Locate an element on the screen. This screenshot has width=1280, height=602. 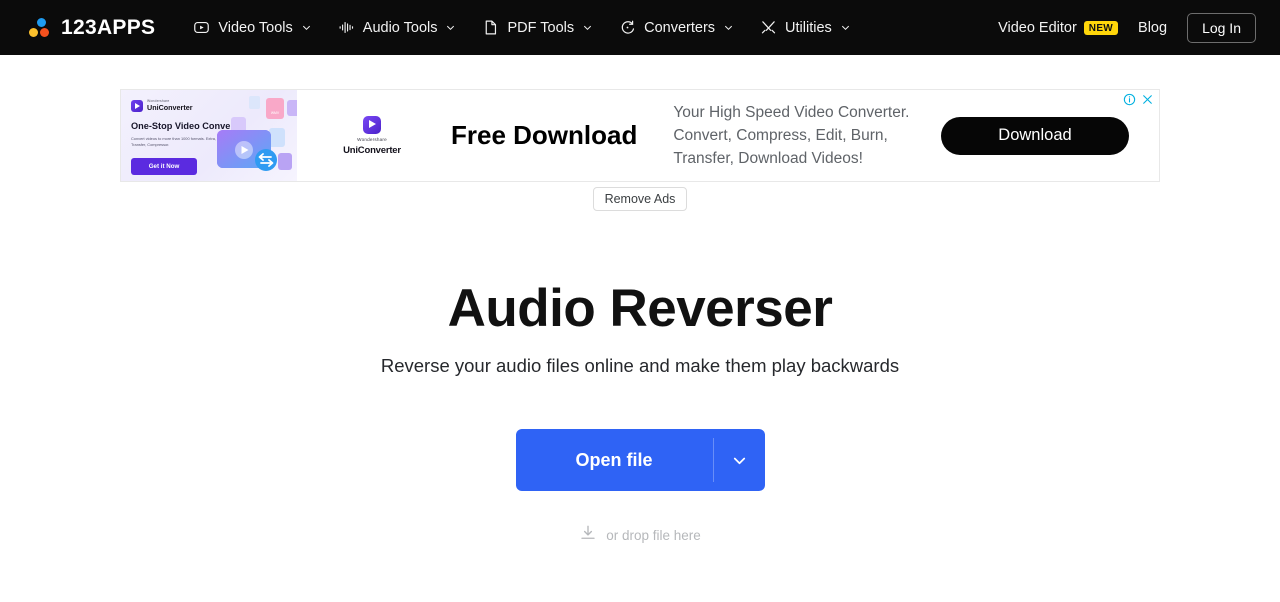
logo-123apps: 123APPS is located at coordinates (91, 28).